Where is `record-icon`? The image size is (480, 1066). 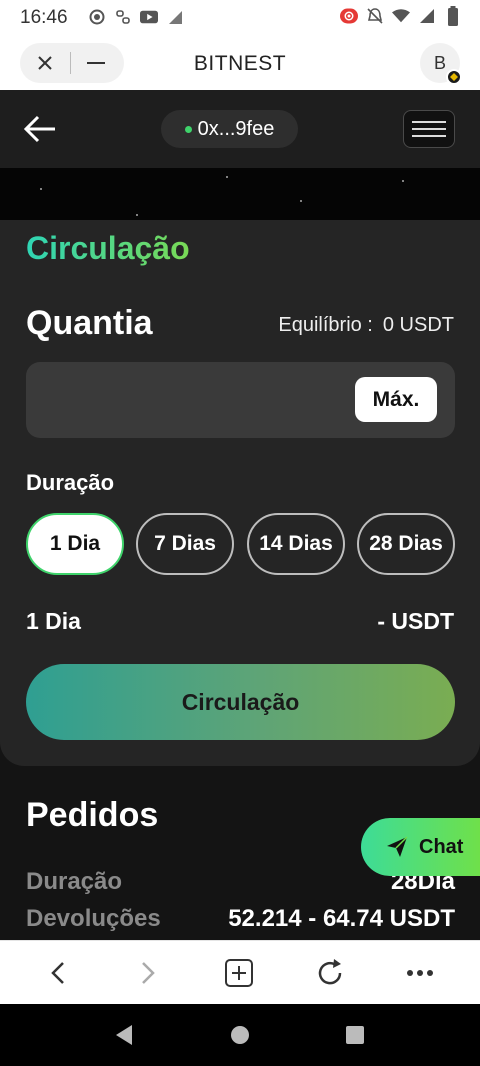 record-icon is located at coordinates (97, 17).